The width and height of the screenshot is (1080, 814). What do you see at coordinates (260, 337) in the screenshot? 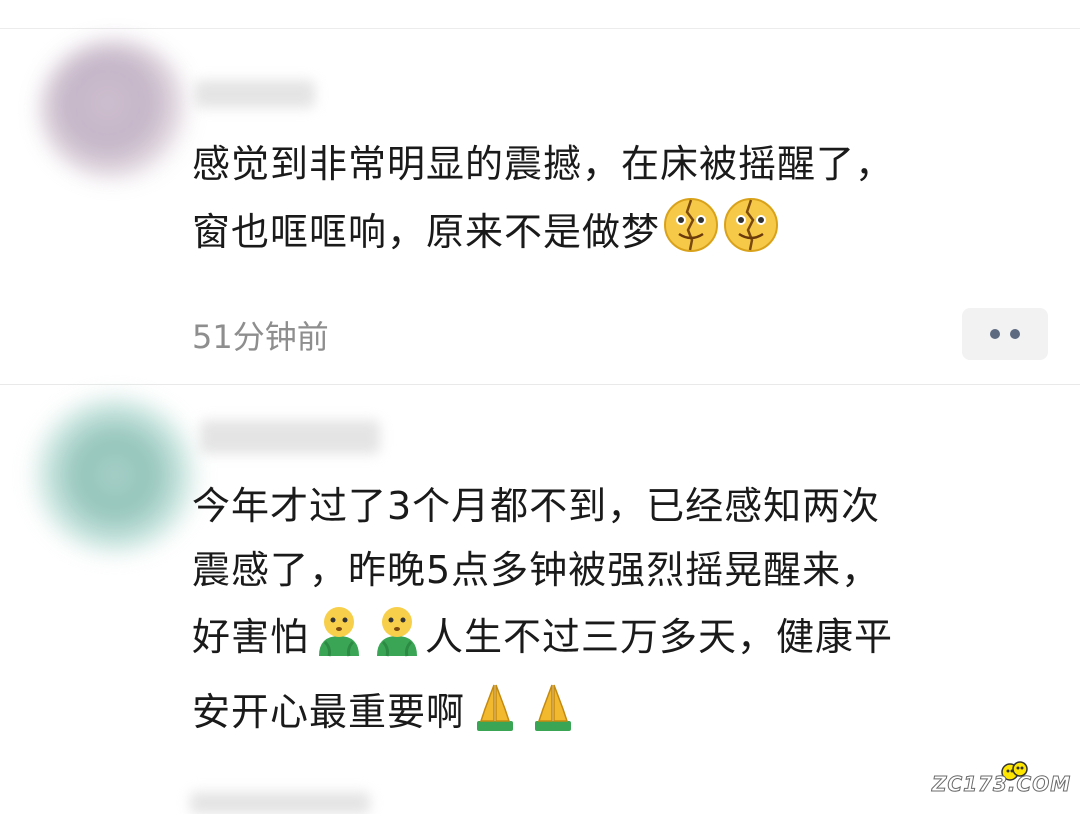
I see `comment-time: 51分钟前` at bounding box center [260, 337].